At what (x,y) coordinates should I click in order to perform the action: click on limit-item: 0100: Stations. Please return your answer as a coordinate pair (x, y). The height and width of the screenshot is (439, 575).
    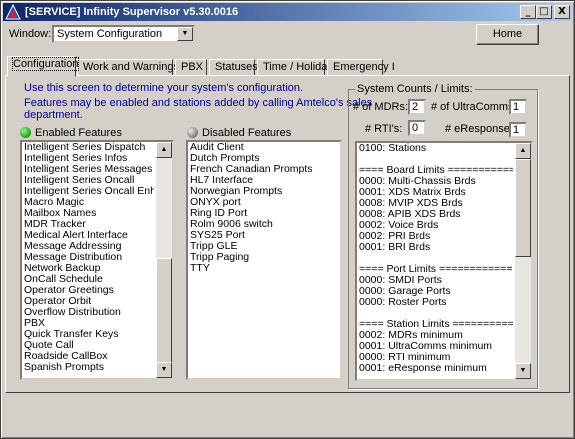
    Looking at the image, I should click on (436, 148).